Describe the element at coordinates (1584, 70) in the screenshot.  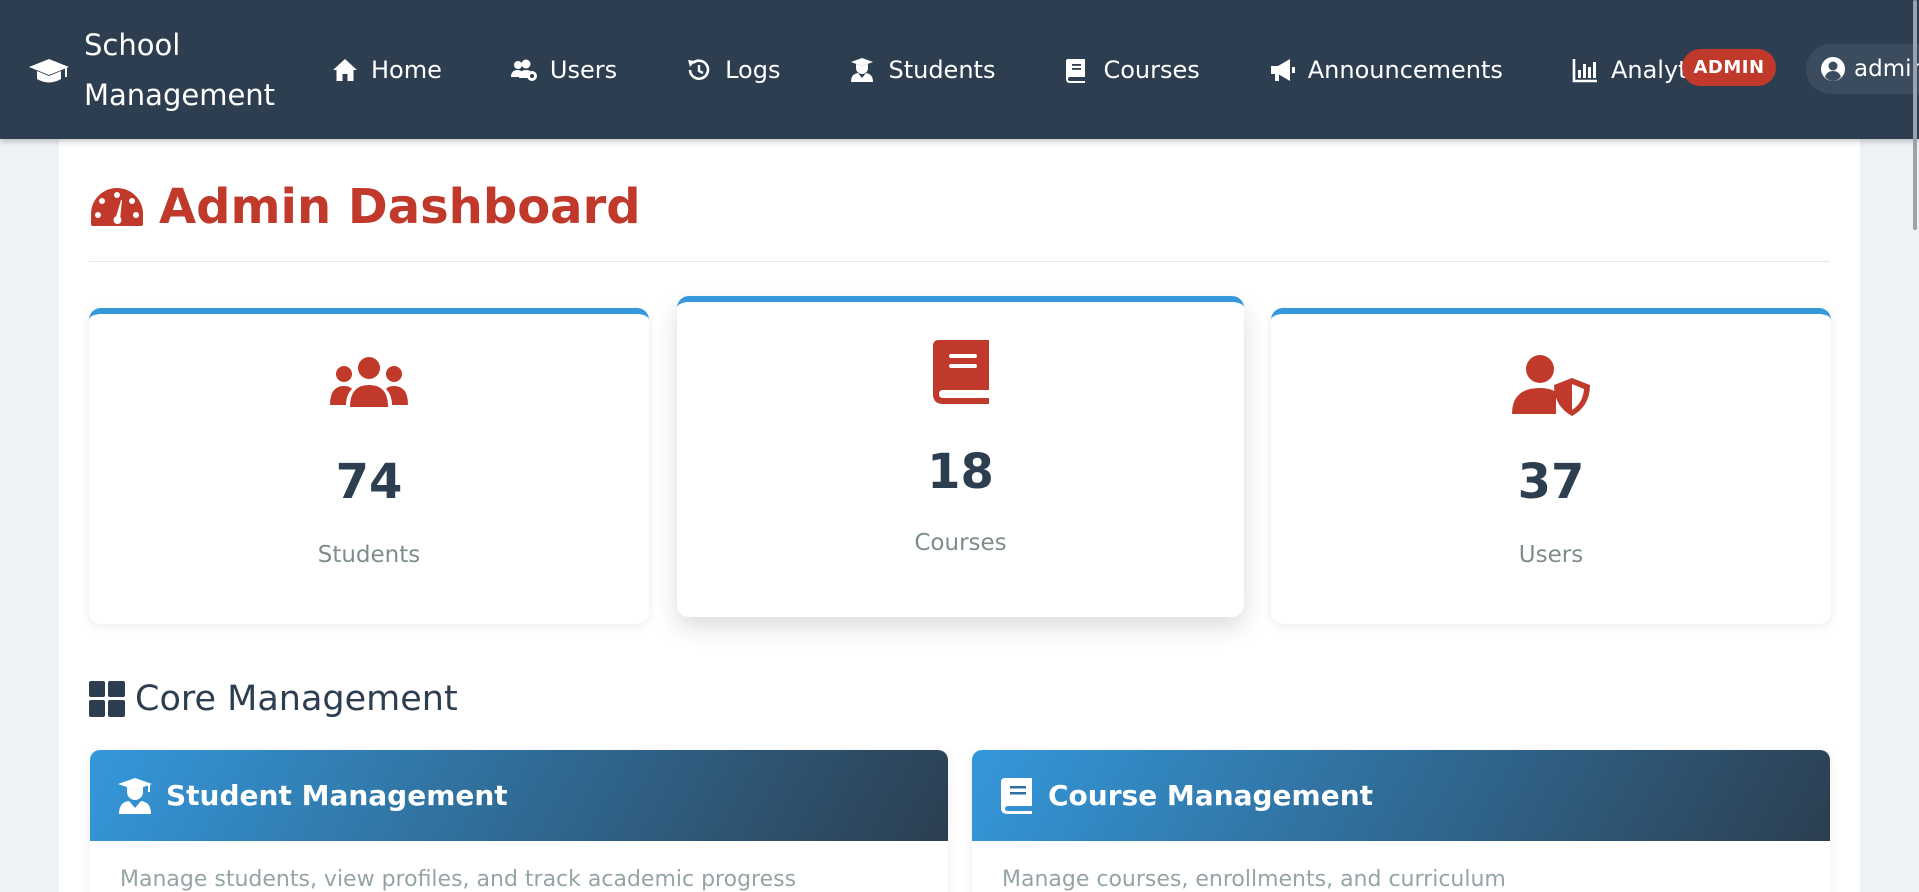
I see `bar-chart-icon` at that location.